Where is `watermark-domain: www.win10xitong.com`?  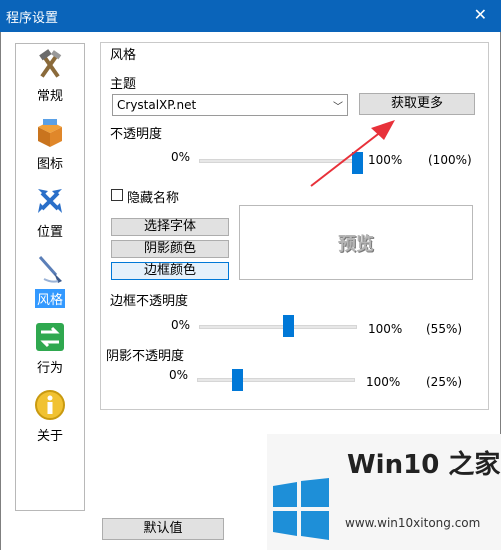
watermark-domain: www.win10xitong.com is located at coordinates (413, 523).